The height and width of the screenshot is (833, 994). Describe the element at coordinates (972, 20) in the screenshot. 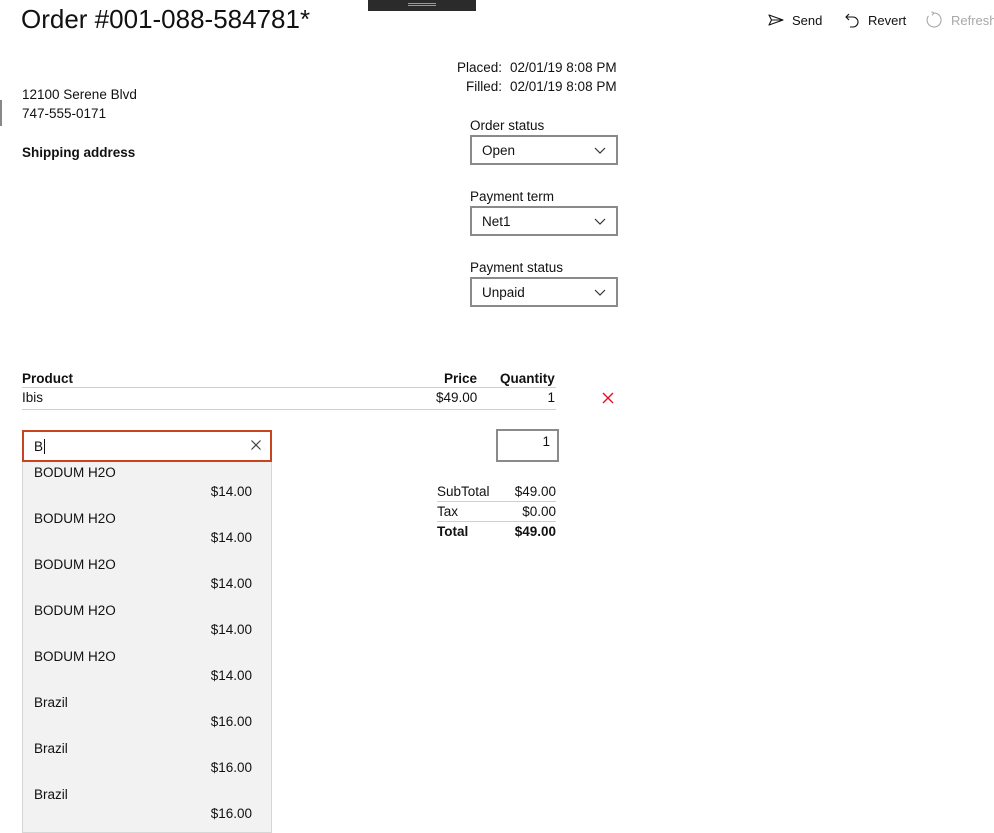

I see `refresh-label: Refresh` at that location.